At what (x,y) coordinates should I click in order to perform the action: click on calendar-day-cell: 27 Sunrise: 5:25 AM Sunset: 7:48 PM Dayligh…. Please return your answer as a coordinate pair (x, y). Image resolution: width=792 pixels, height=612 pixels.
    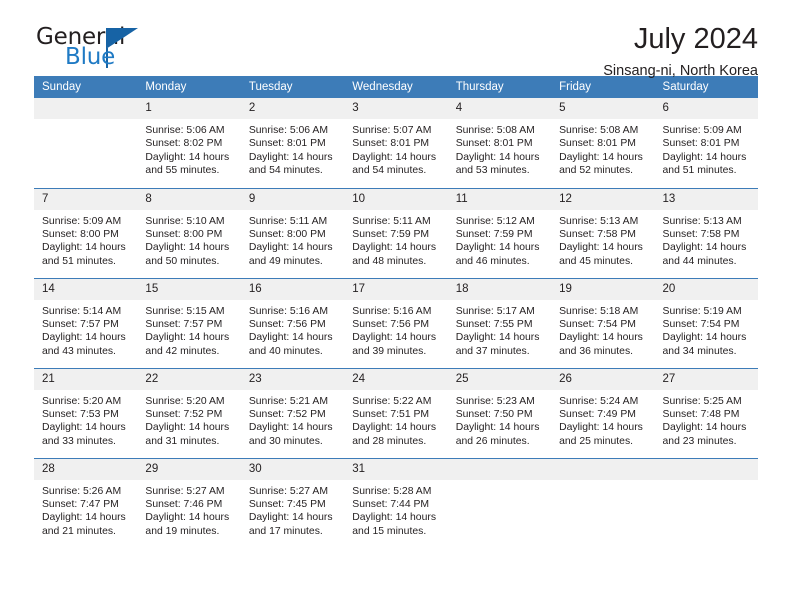
    Looking at the image, I should click on (706, 412).